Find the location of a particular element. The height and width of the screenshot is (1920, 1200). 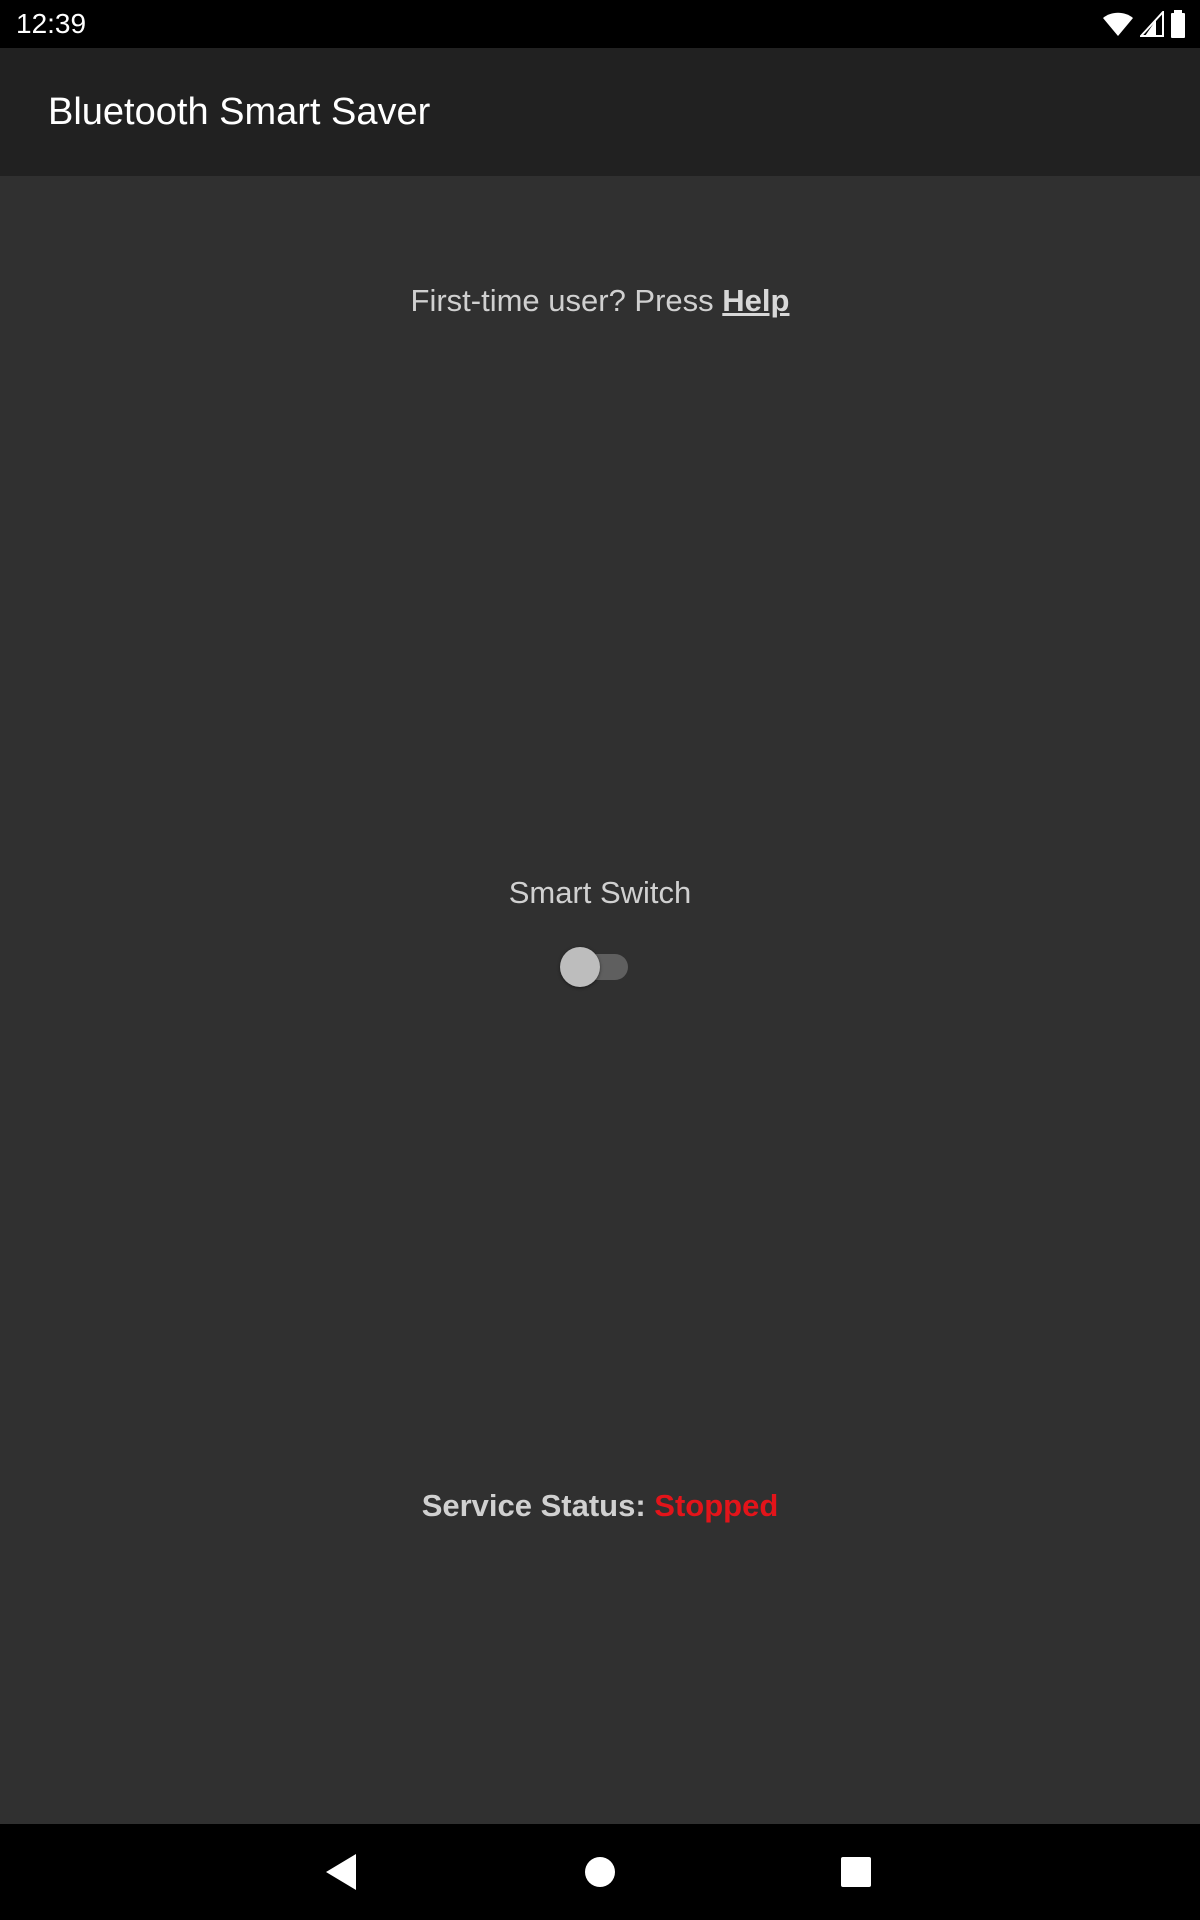

status-icons is located at coordinates (1144, 24).